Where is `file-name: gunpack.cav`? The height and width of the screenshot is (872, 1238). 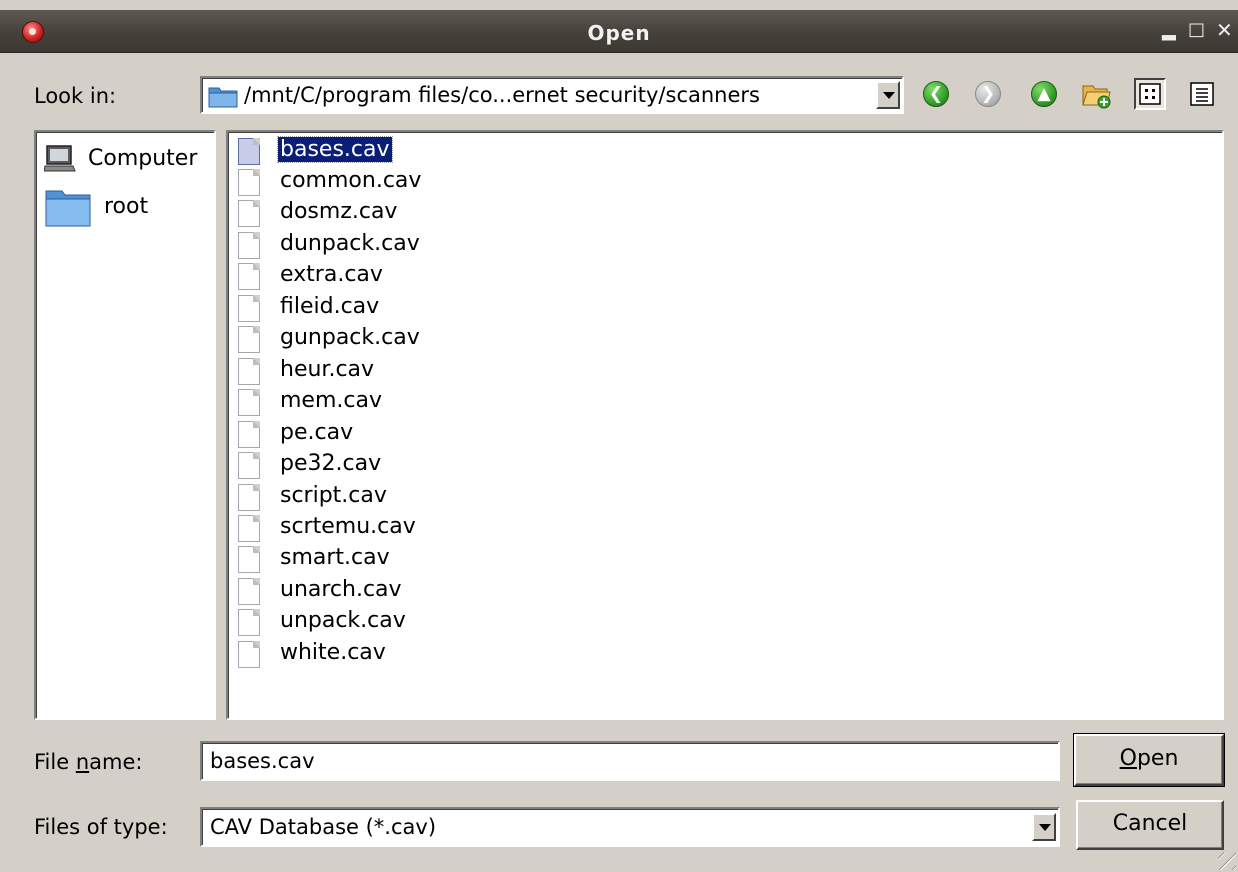
file-name: gunpack.cav is located at coordinates (350, 337).